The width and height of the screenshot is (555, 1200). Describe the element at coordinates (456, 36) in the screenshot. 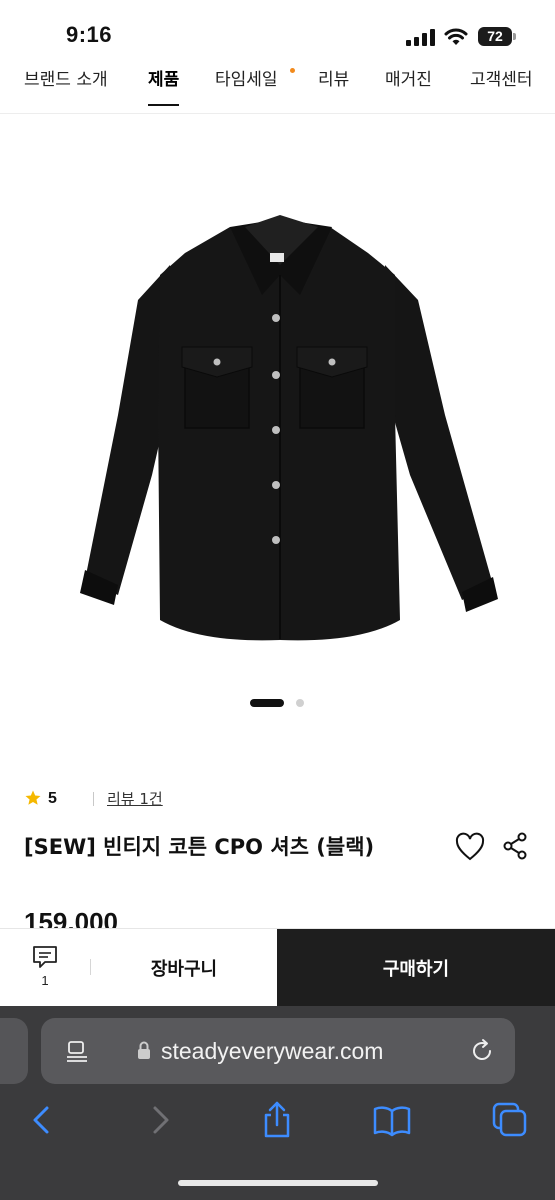

I see `wifi-icon` at that location.